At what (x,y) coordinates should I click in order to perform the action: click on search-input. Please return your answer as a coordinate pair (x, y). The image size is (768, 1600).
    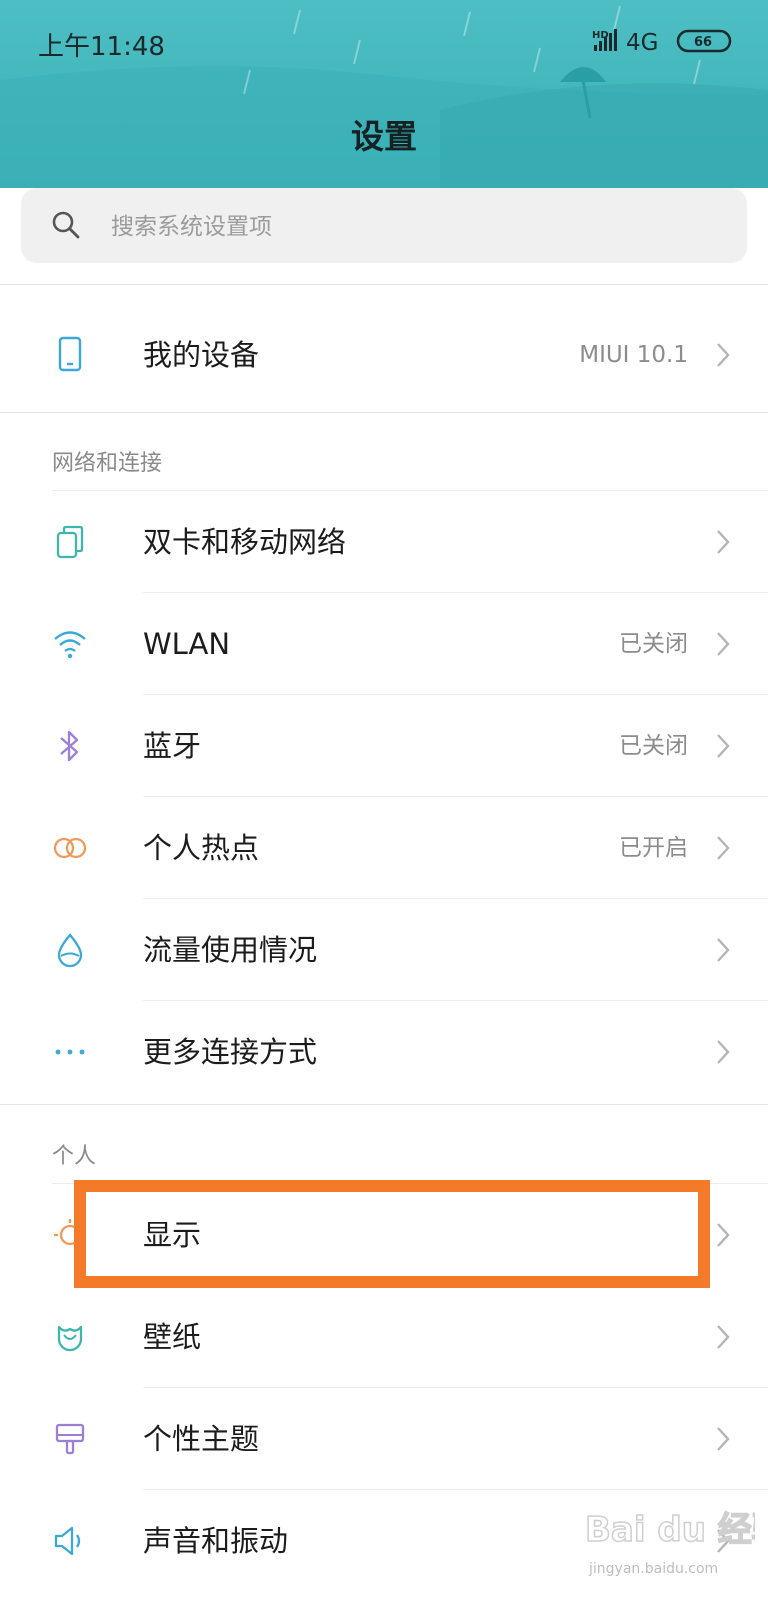
    Looking at the image, I should click on (411, 226).